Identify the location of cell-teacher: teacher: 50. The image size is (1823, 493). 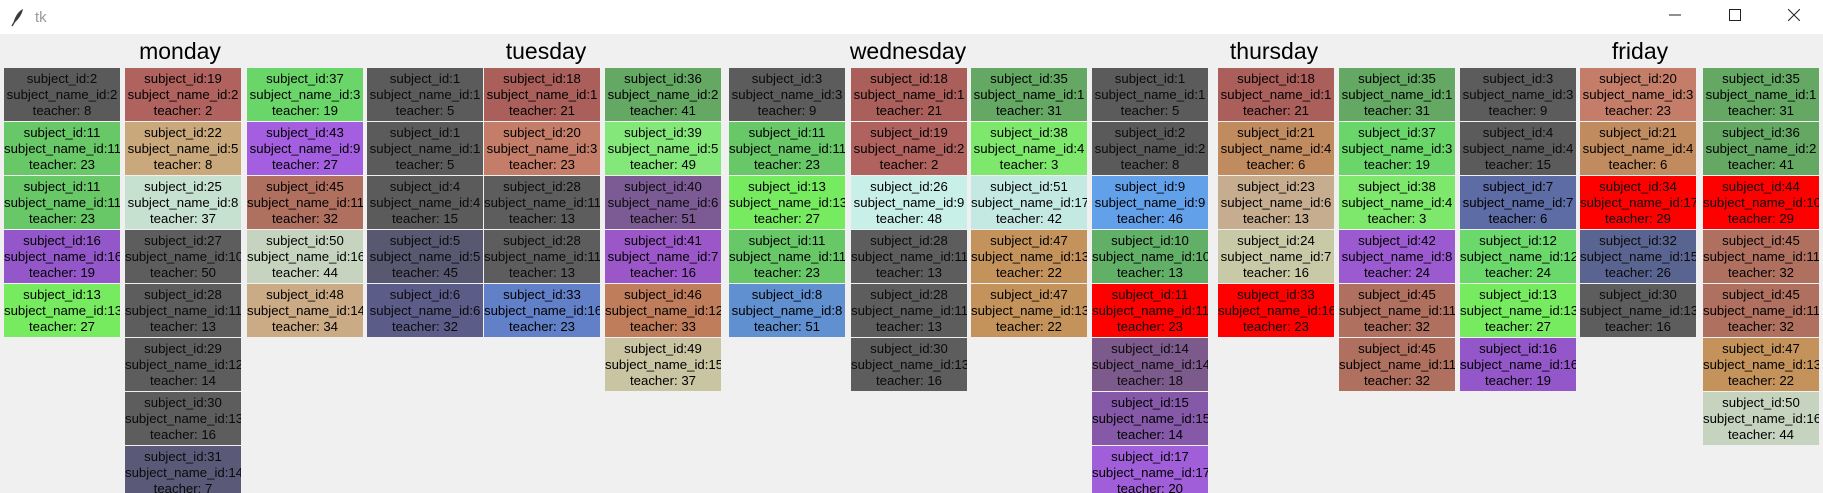
(183, 272).